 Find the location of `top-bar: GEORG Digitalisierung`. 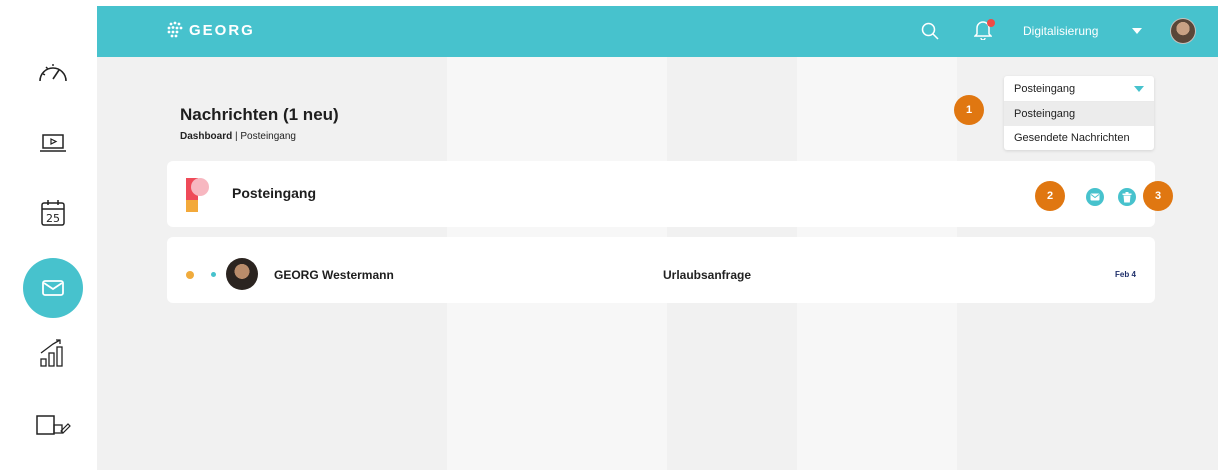

top-bar: GEORG Digitalisierung is located at coordinates (657, 31).